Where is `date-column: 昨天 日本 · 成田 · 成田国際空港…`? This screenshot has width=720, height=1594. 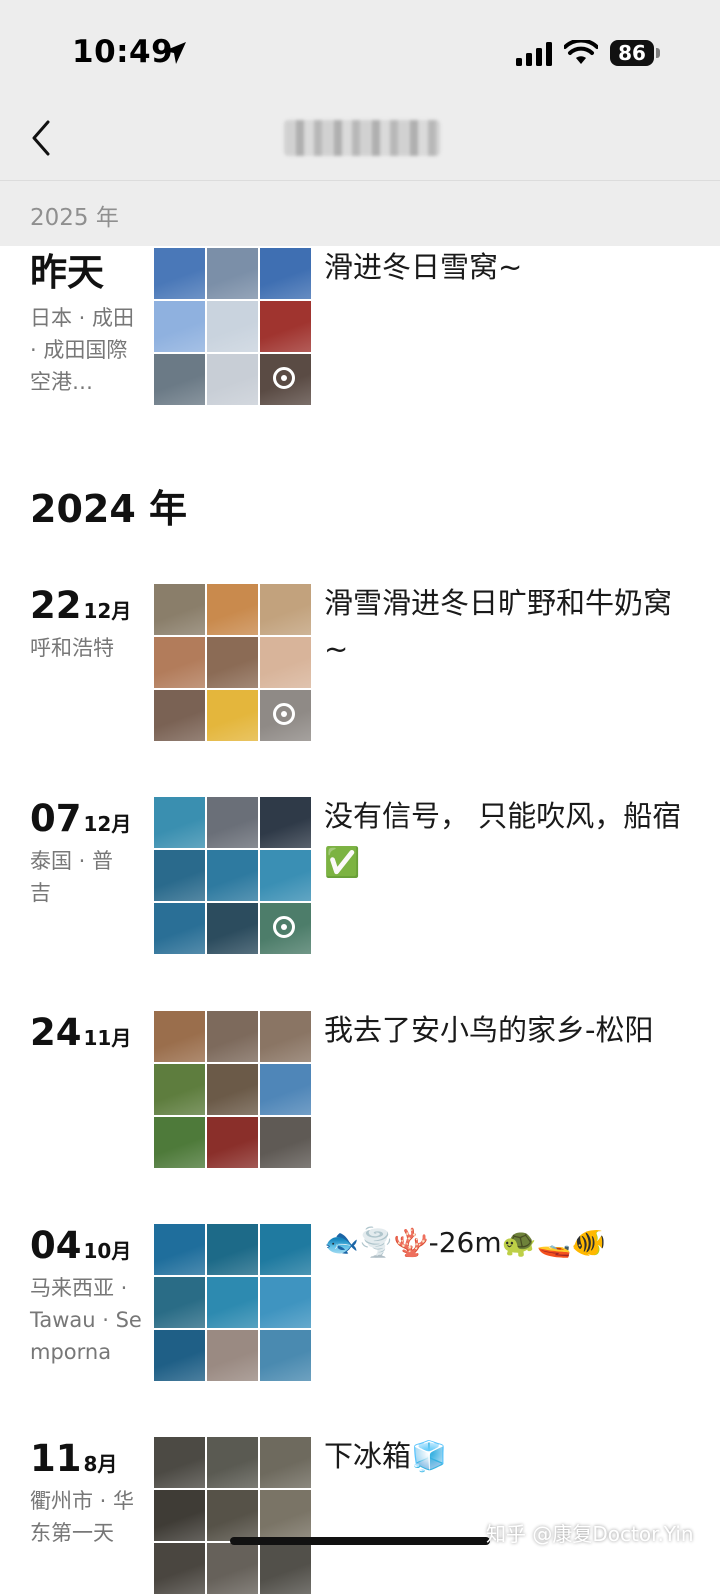 date-column: 昨天 日本 · 成田 · 成田国際空港… is located at coordinates (87, 323).